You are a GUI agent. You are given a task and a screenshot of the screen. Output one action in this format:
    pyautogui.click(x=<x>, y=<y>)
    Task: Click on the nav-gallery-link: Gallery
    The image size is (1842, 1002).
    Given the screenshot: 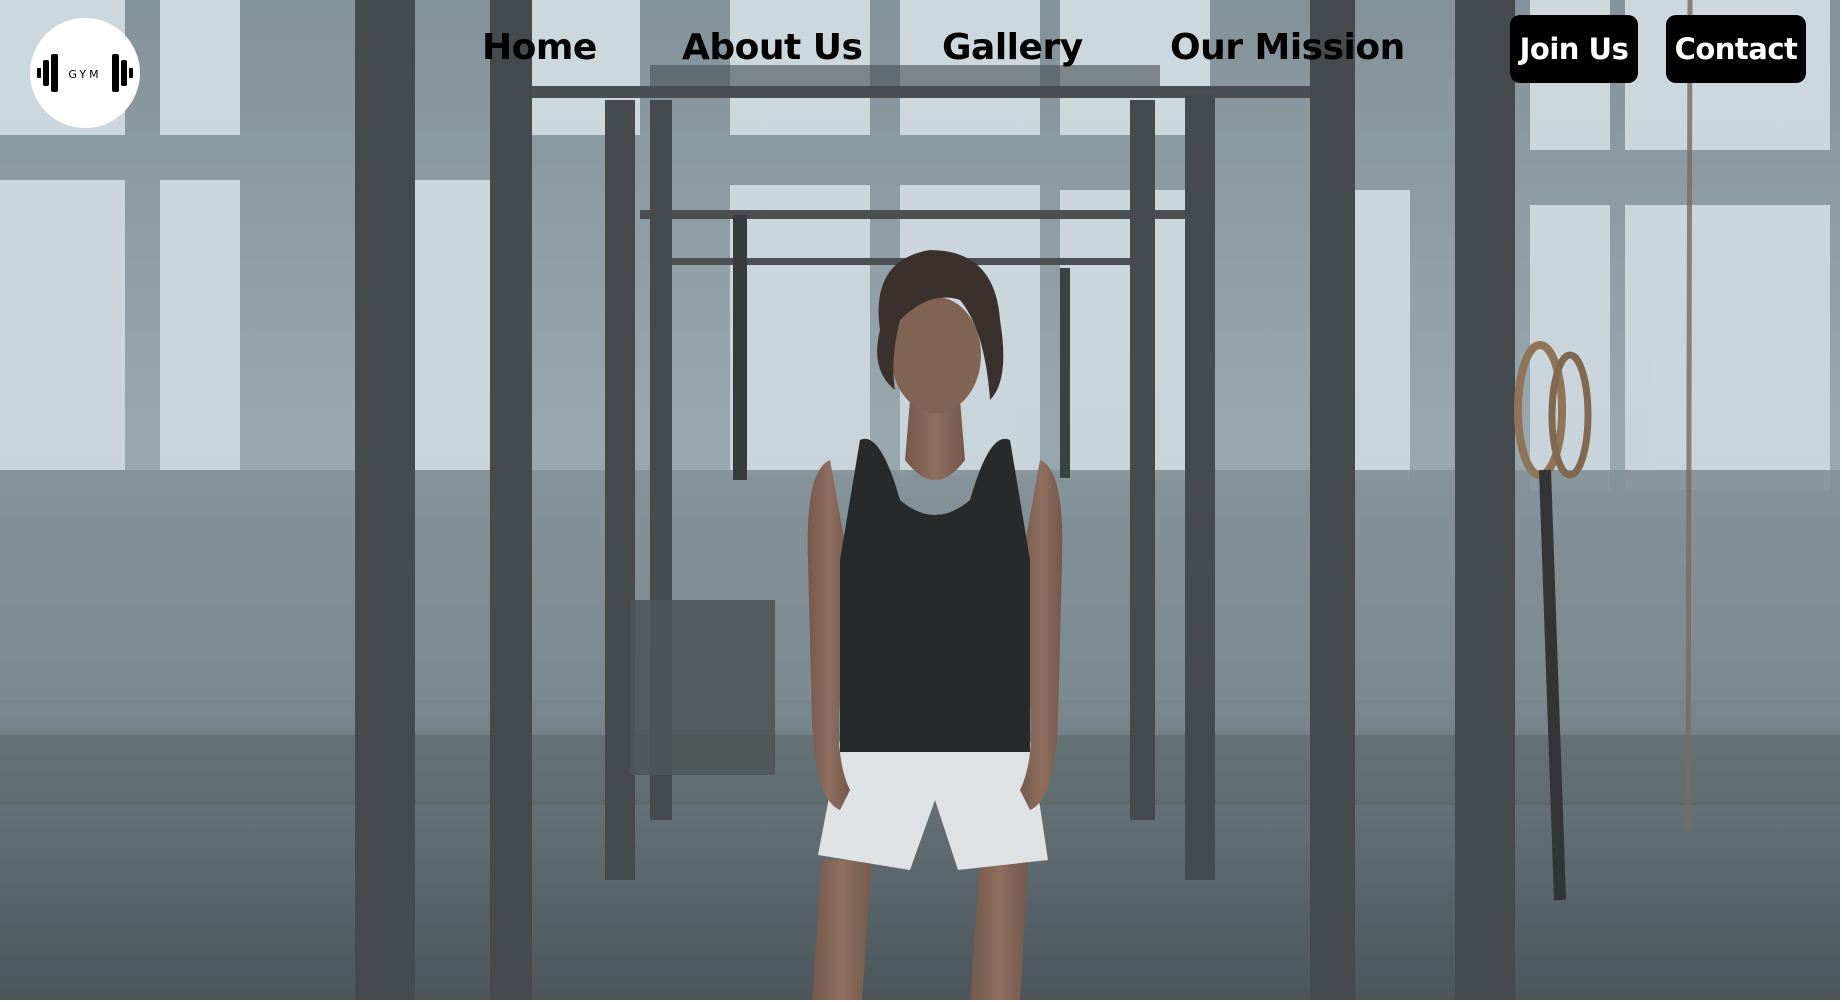 What is the action you would take?
    pyautogui.click(x=1012, y=48)
    